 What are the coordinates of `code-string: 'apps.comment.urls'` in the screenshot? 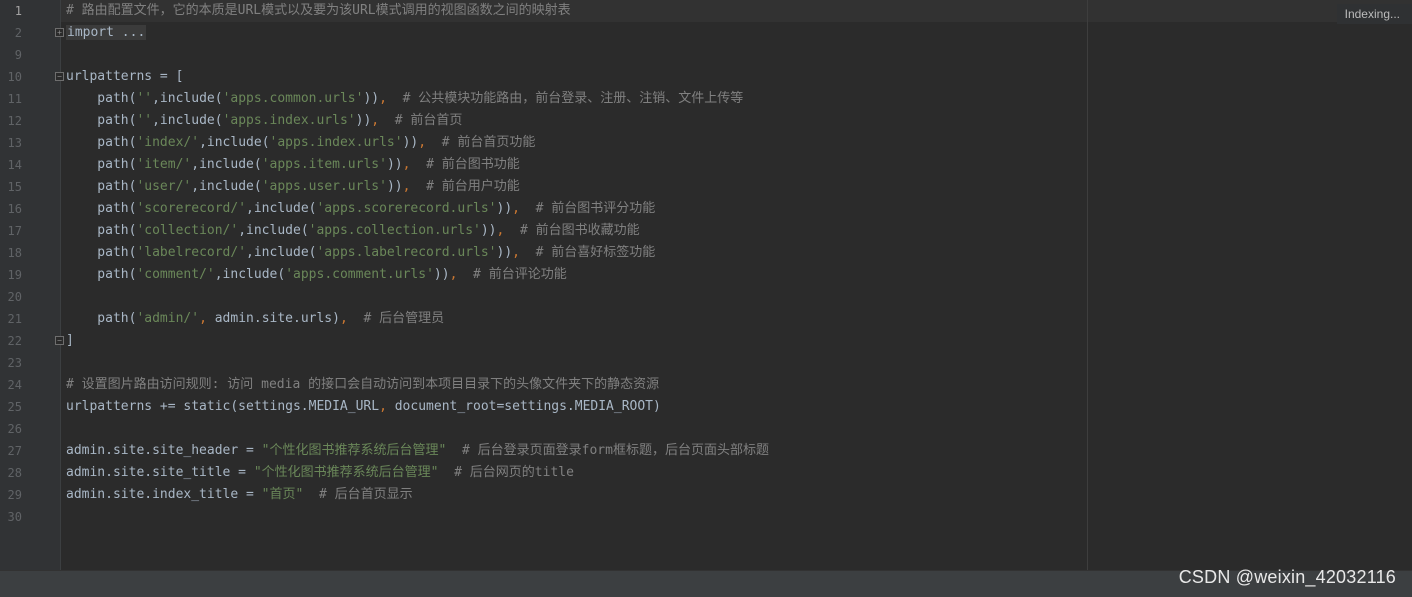 It's located at (359, 274).